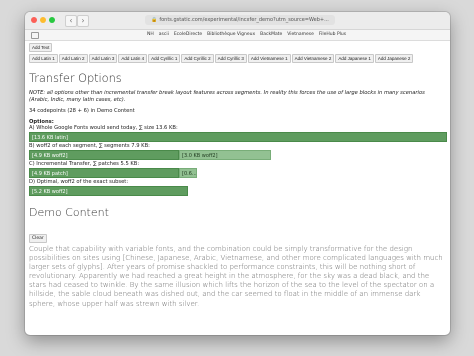 The width and height of the screenshot is (474, 356). What do you see at coordinates (225, 155) in the screenshot?
I see `size-bar: [3.0 KB woff2]` at bounding box center [225, 155].